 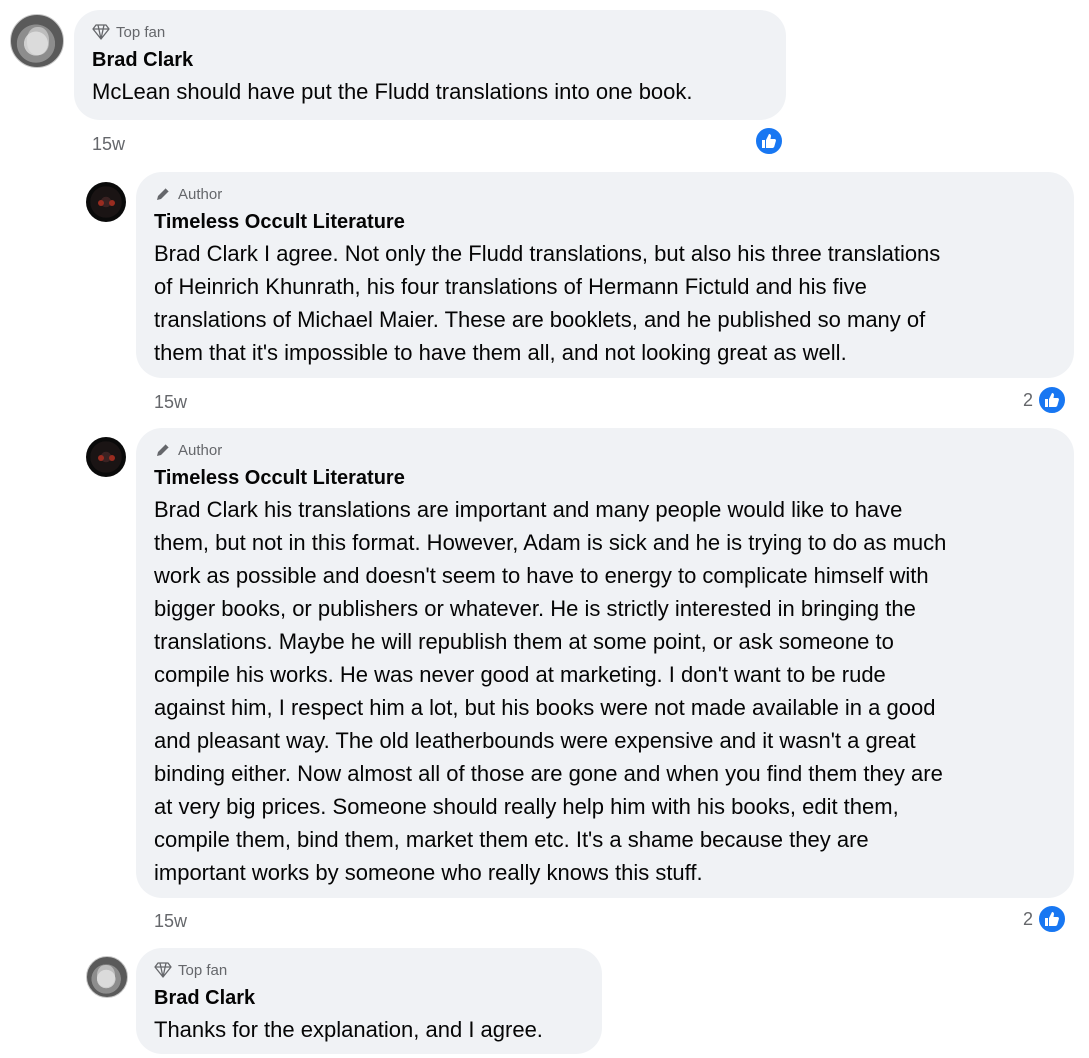 I want to click on reaction-summary, so click(x=769, y=141).